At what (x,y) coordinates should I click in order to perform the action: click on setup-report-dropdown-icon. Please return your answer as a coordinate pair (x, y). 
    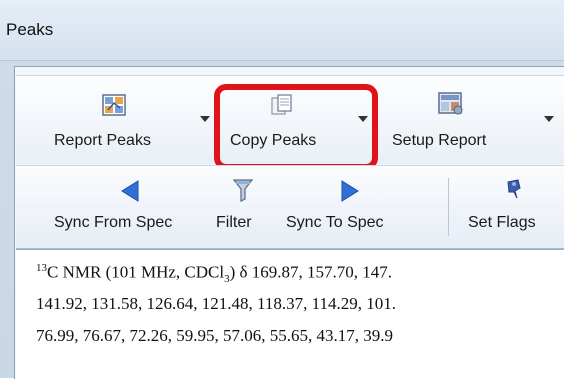
    Looking at the image, I should click on (549, 119).